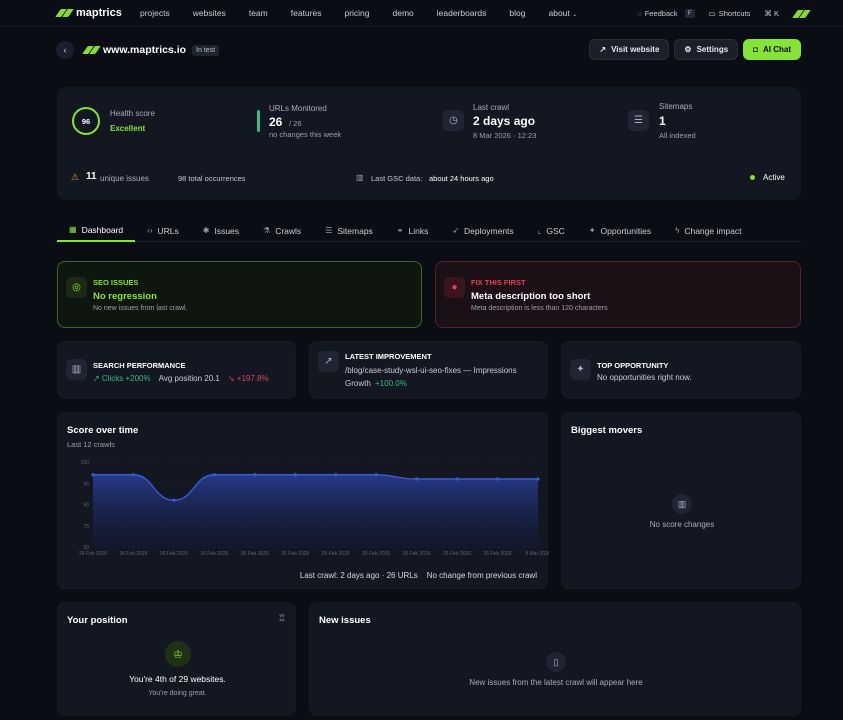 This screenshot has height=720, width=843. I want to click on tab-label: Opportunities, so click(626, 230).